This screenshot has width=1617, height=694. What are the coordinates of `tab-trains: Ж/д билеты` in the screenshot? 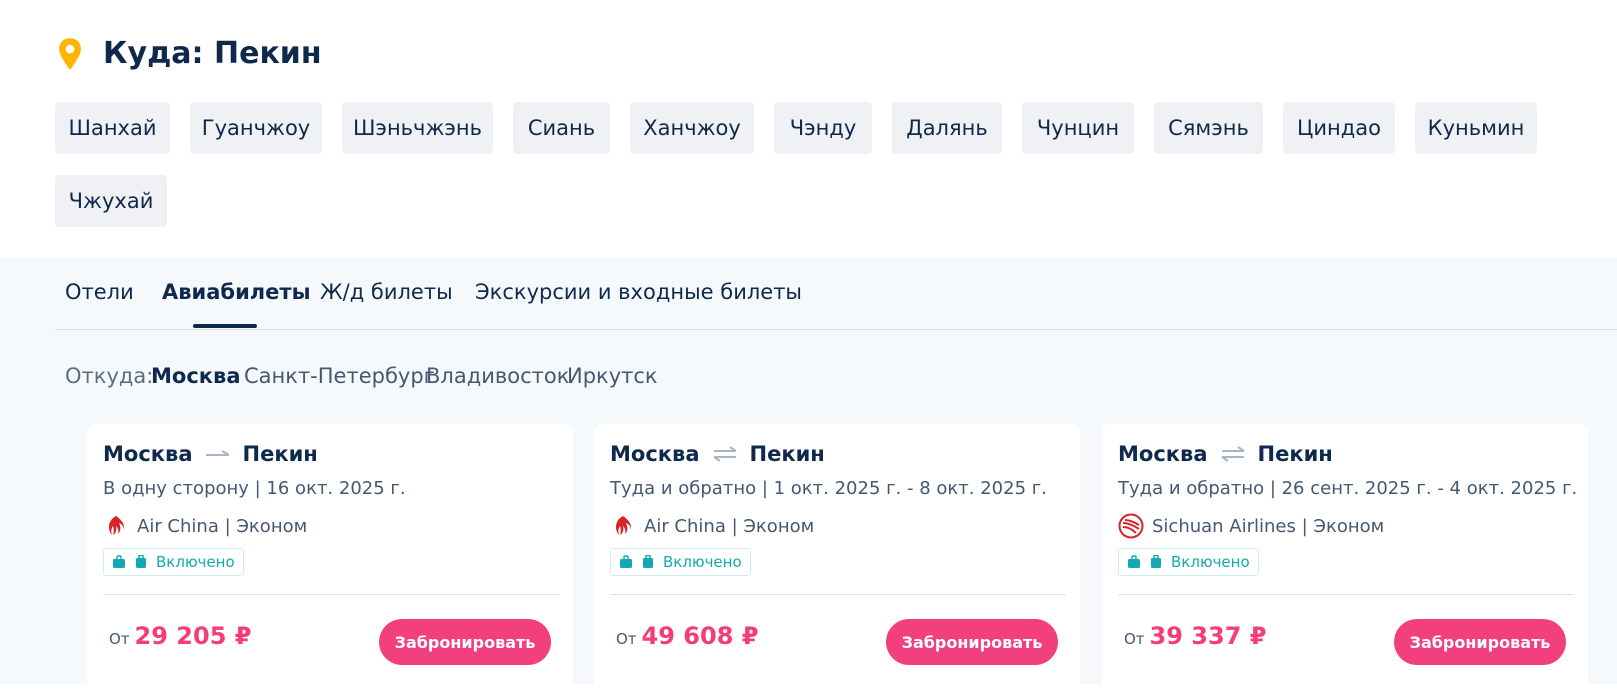 It's located at (386, 292).